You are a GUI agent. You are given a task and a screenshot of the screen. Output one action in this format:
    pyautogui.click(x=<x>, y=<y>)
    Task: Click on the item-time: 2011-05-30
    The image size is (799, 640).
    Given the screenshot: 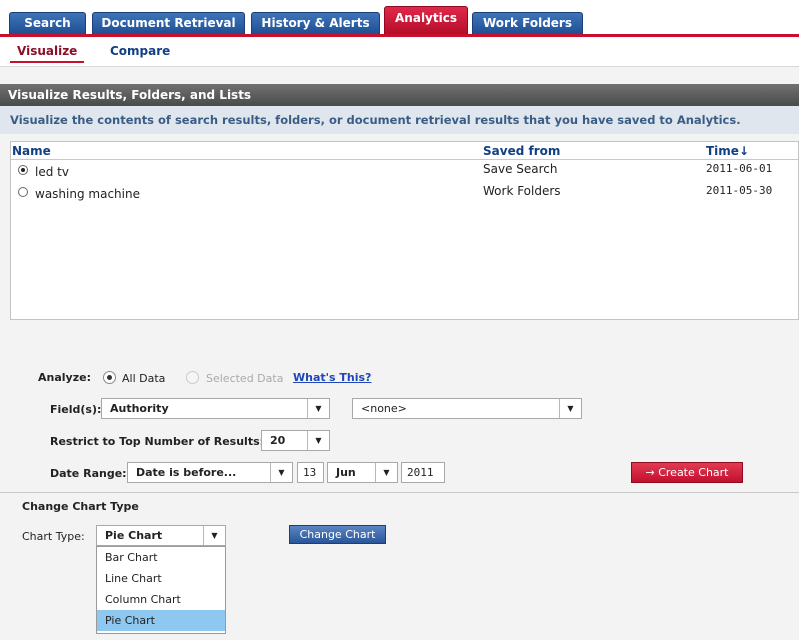 What is the action you would take?
    pyautogui.click(x=739, y=190)
    